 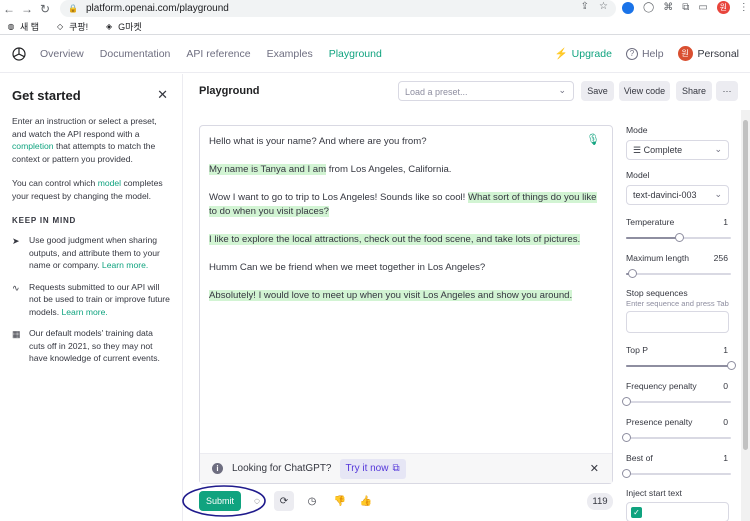 I want to click on temperature-value: 1, so click(x=725, y=222).